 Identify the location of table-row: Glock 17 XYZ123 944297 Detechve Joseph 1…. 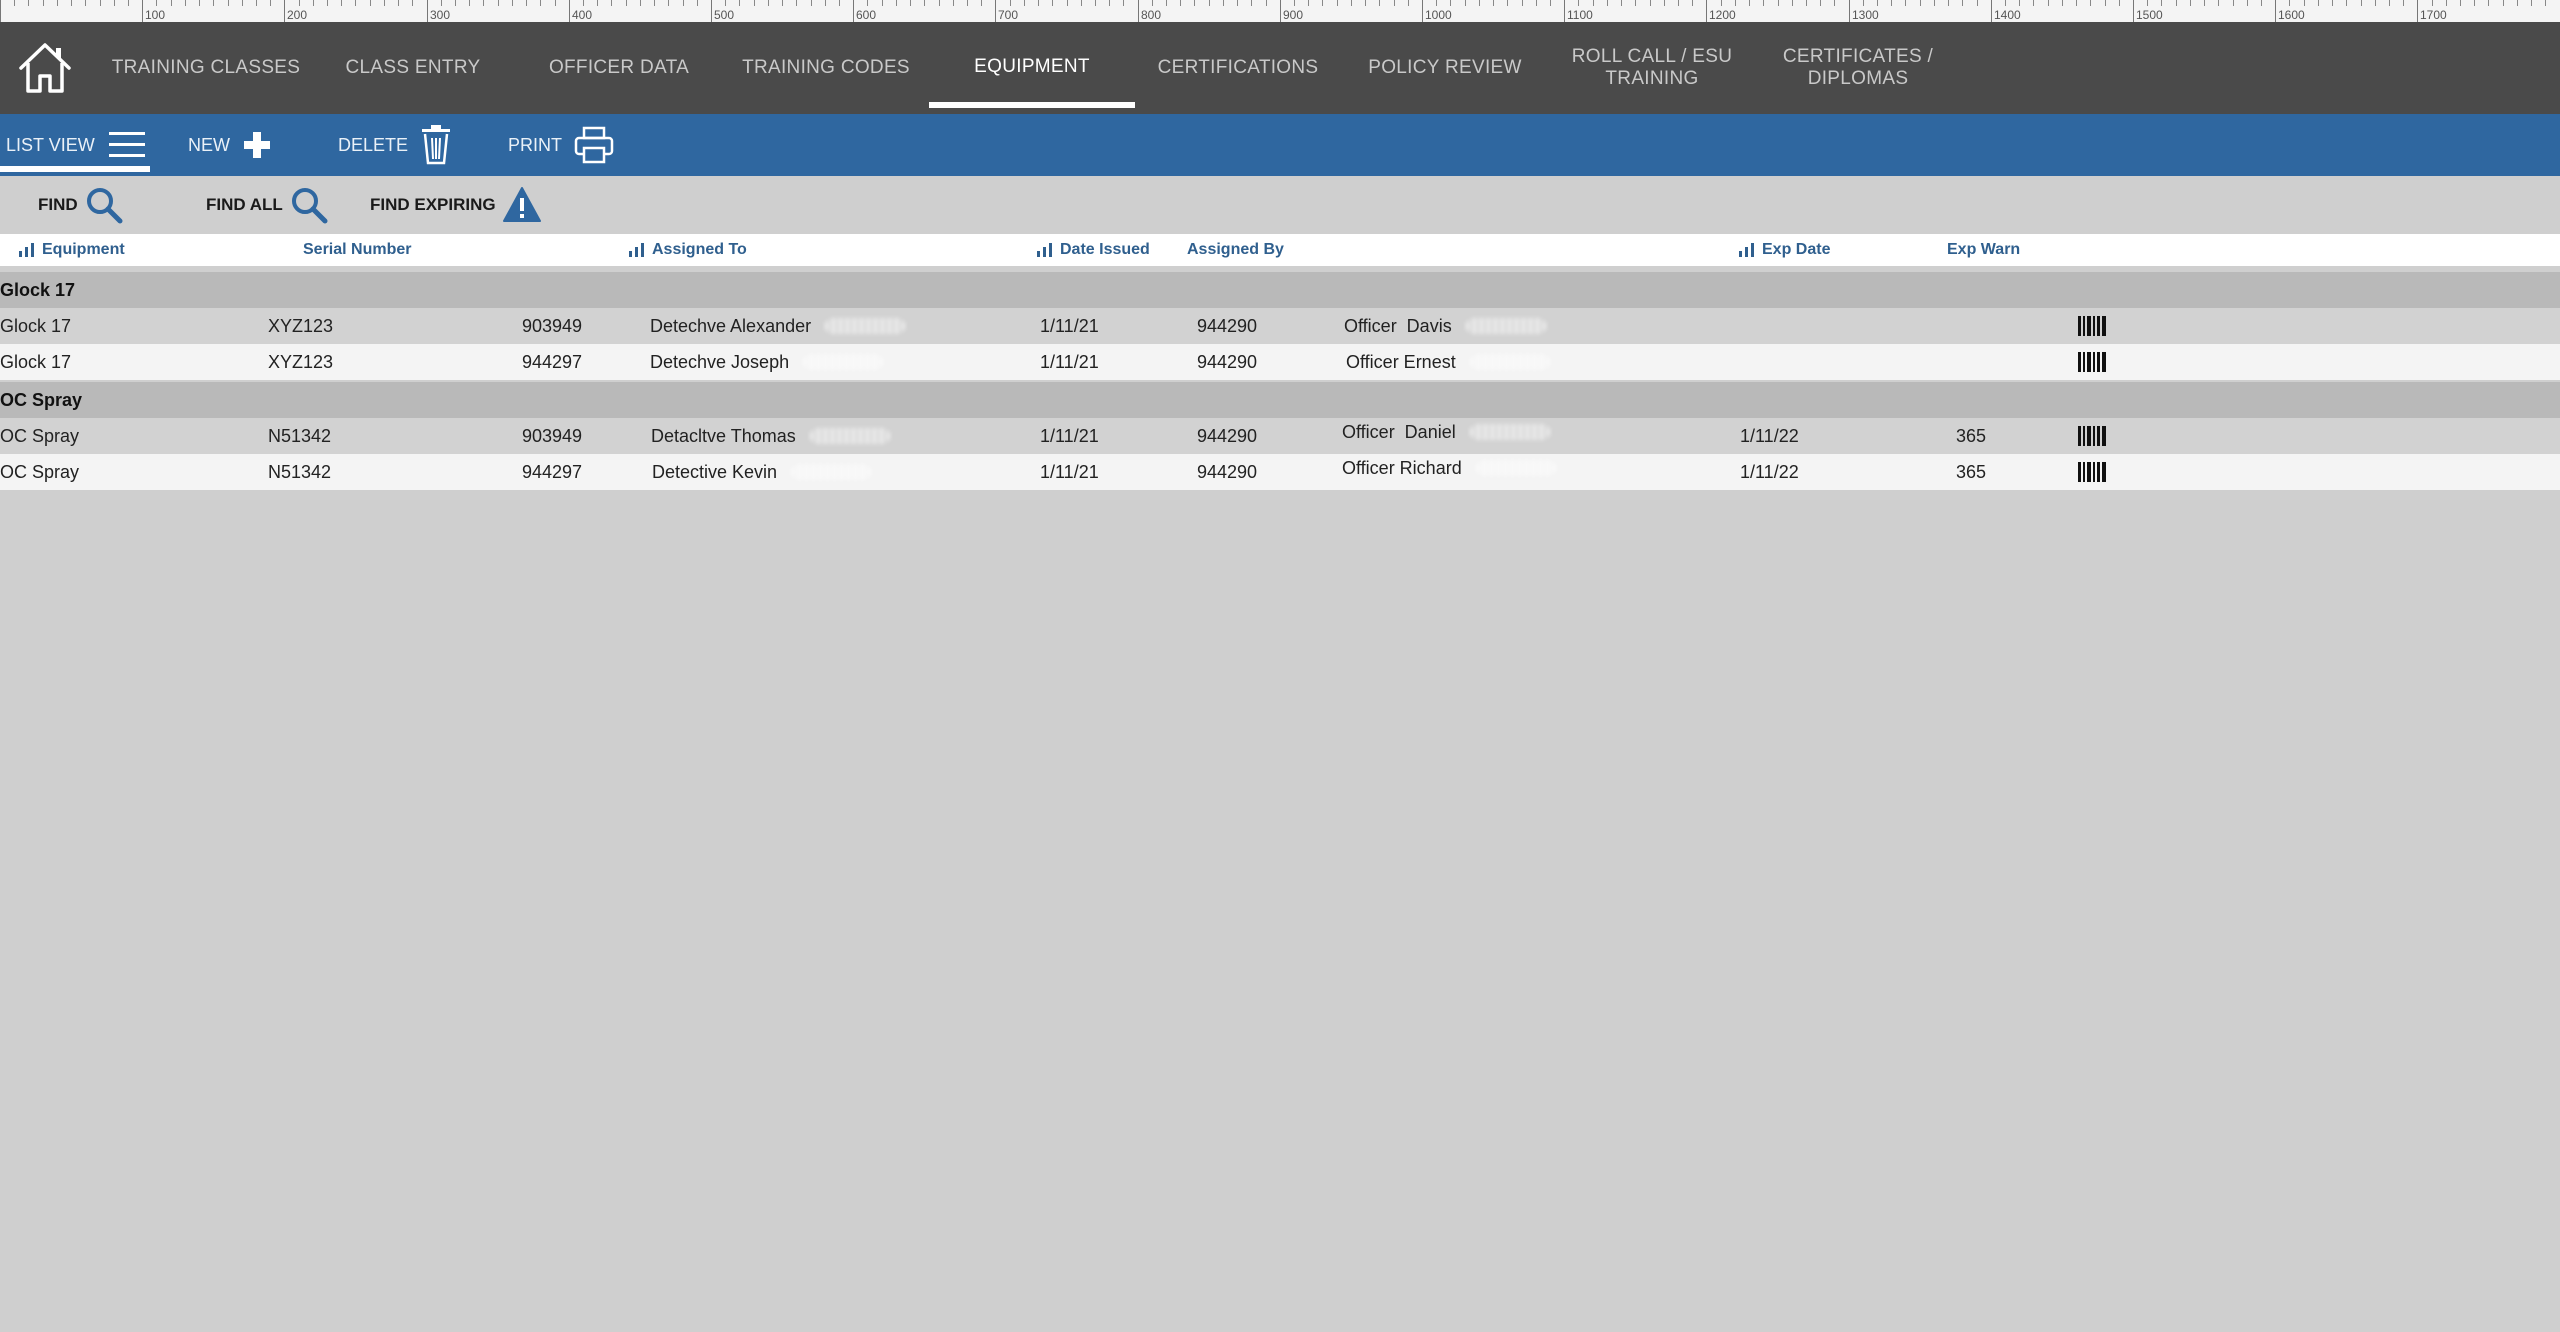
(1280, 362).